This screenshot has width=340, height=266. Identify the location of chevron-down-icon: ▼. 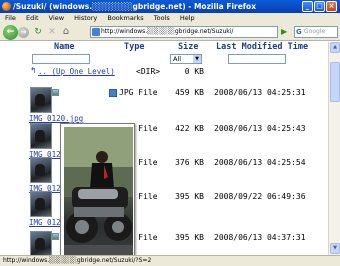
(197, 59).